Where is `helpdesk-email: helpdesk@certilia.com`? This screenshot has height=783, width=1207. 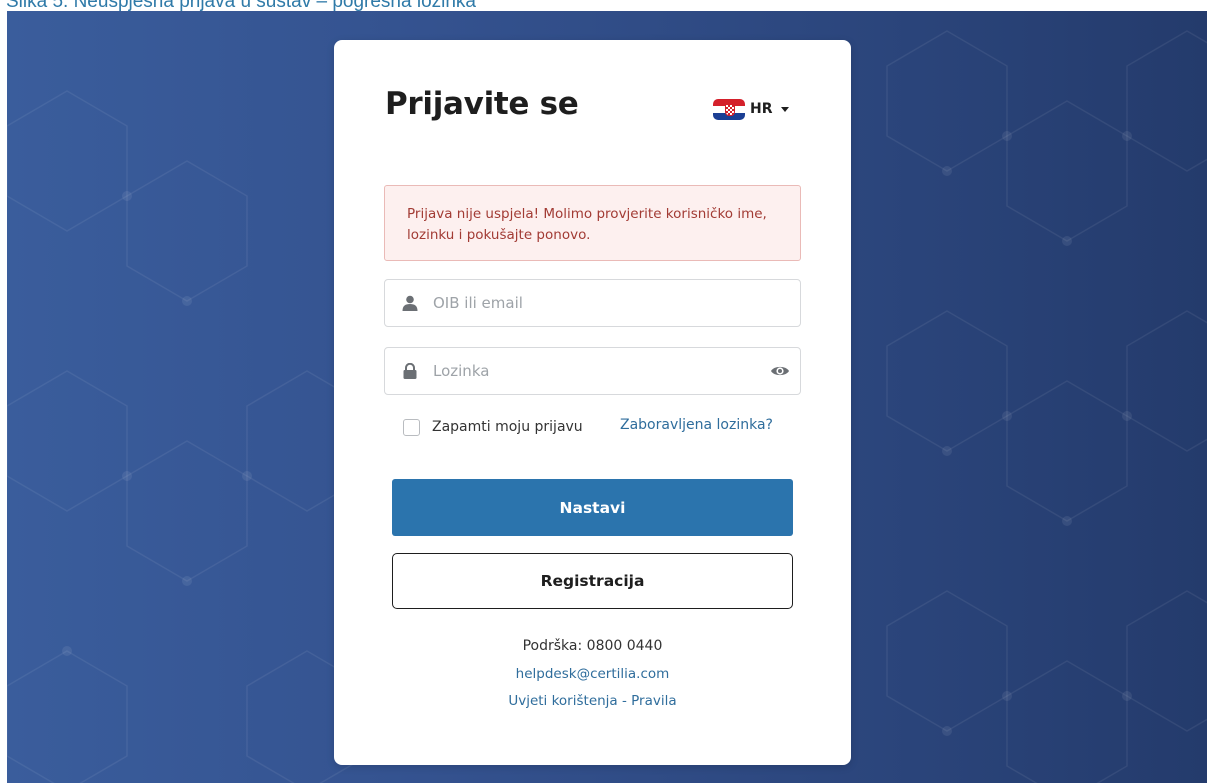
helpdesk-email: helpdesk@certilia.com is located at coordinates (592, 674).